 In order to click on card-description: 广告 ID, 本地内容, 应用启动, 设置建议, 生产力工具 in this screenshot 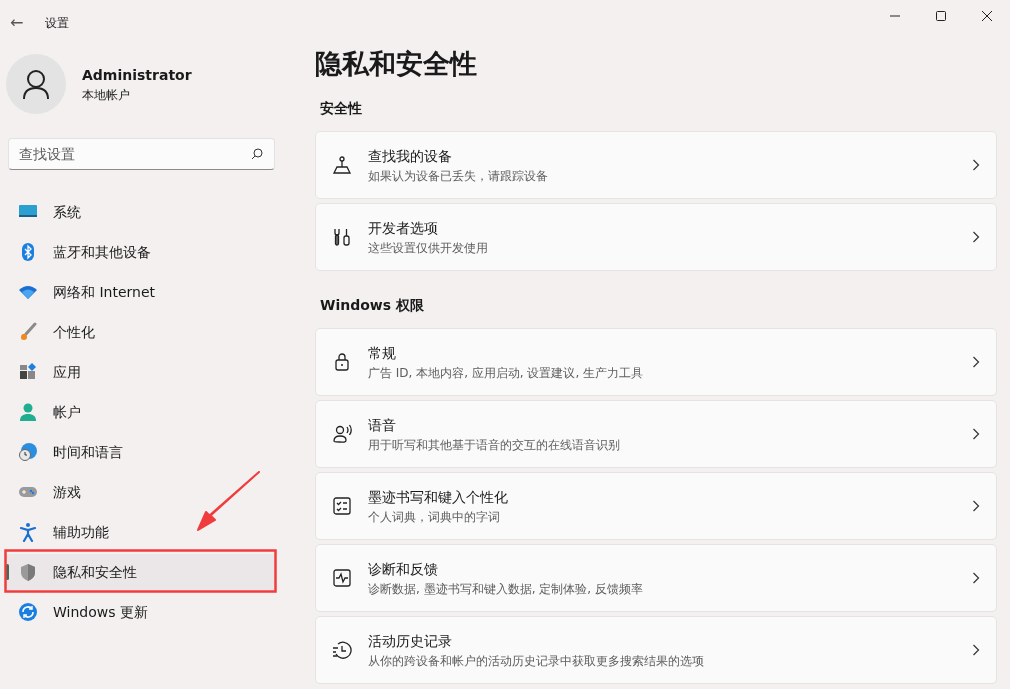, I will do `click(506, 373)`.